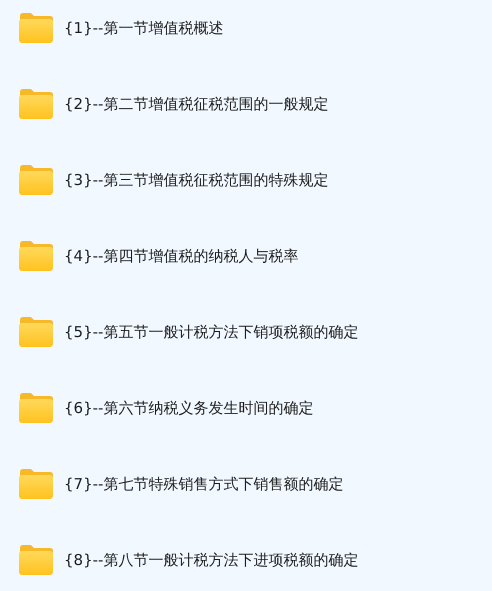 The image size is (492, 591). Describe the element at coordinates (211, 560) in the screenshot. I see `folder-name: {8}--第八节一般计税方法下进项税额的确定` at that location.